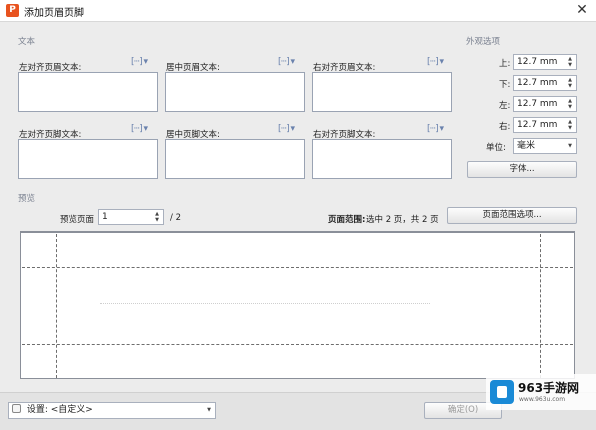  Describe the element at coordinates (505, 85) in the screenshot. I see `bottom-margin-label: 下:` at that location.